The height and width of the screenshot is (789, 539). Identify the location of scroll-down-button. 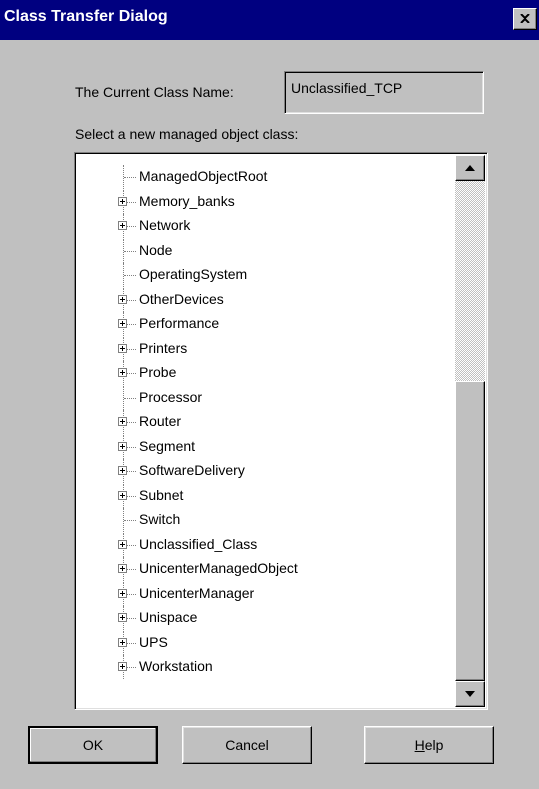
(470, 694).